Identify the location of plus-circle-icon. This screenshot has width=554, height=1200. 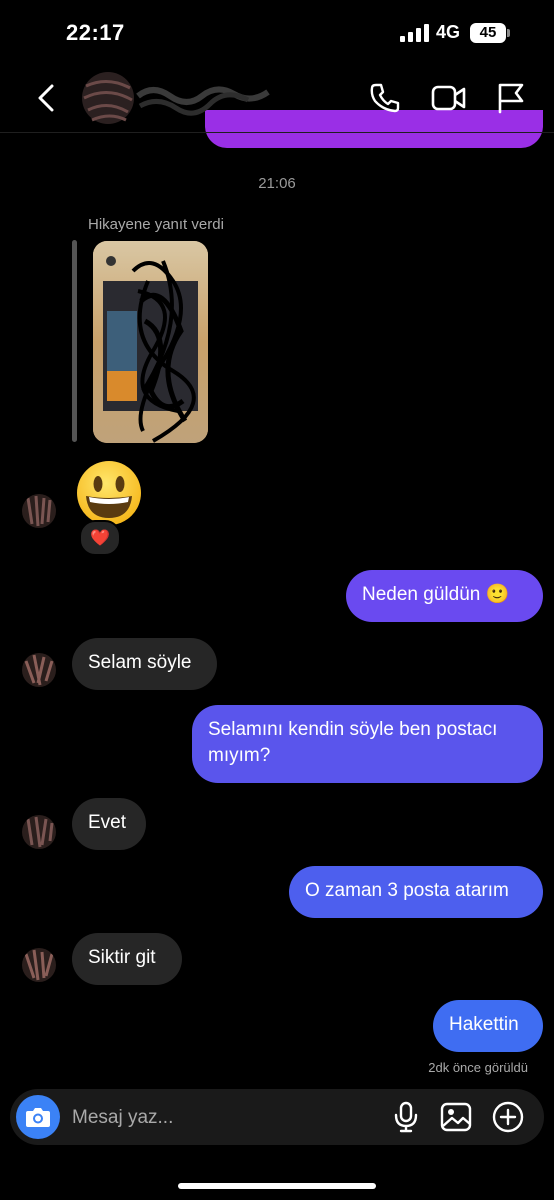
(508, 1117).